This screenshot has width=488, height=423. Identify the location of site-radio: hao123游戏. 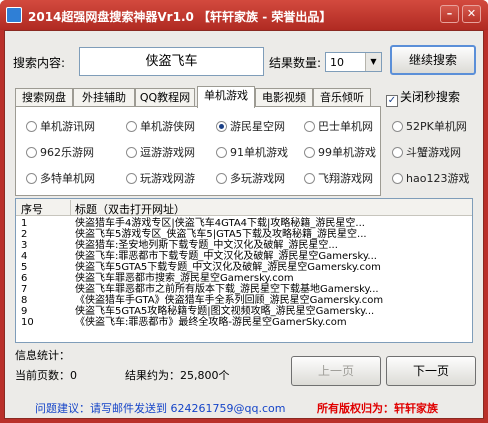
(430, 178).